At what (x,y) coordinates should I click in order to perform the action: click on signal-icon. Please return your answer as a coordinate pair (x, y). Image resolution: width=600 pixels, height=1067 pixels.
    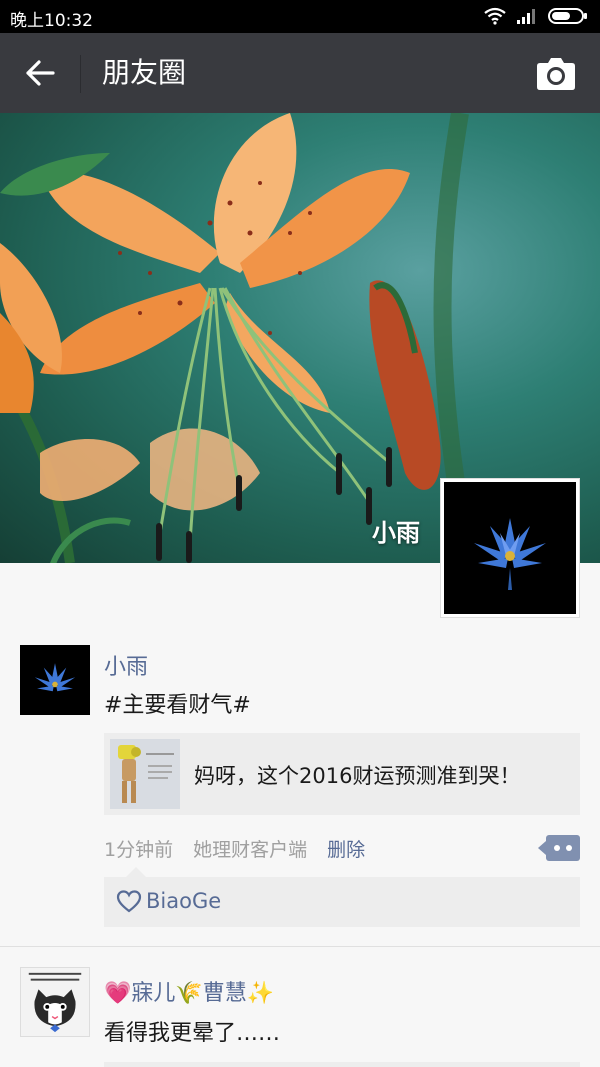
    Looking at the image, I should click on (526, 16).